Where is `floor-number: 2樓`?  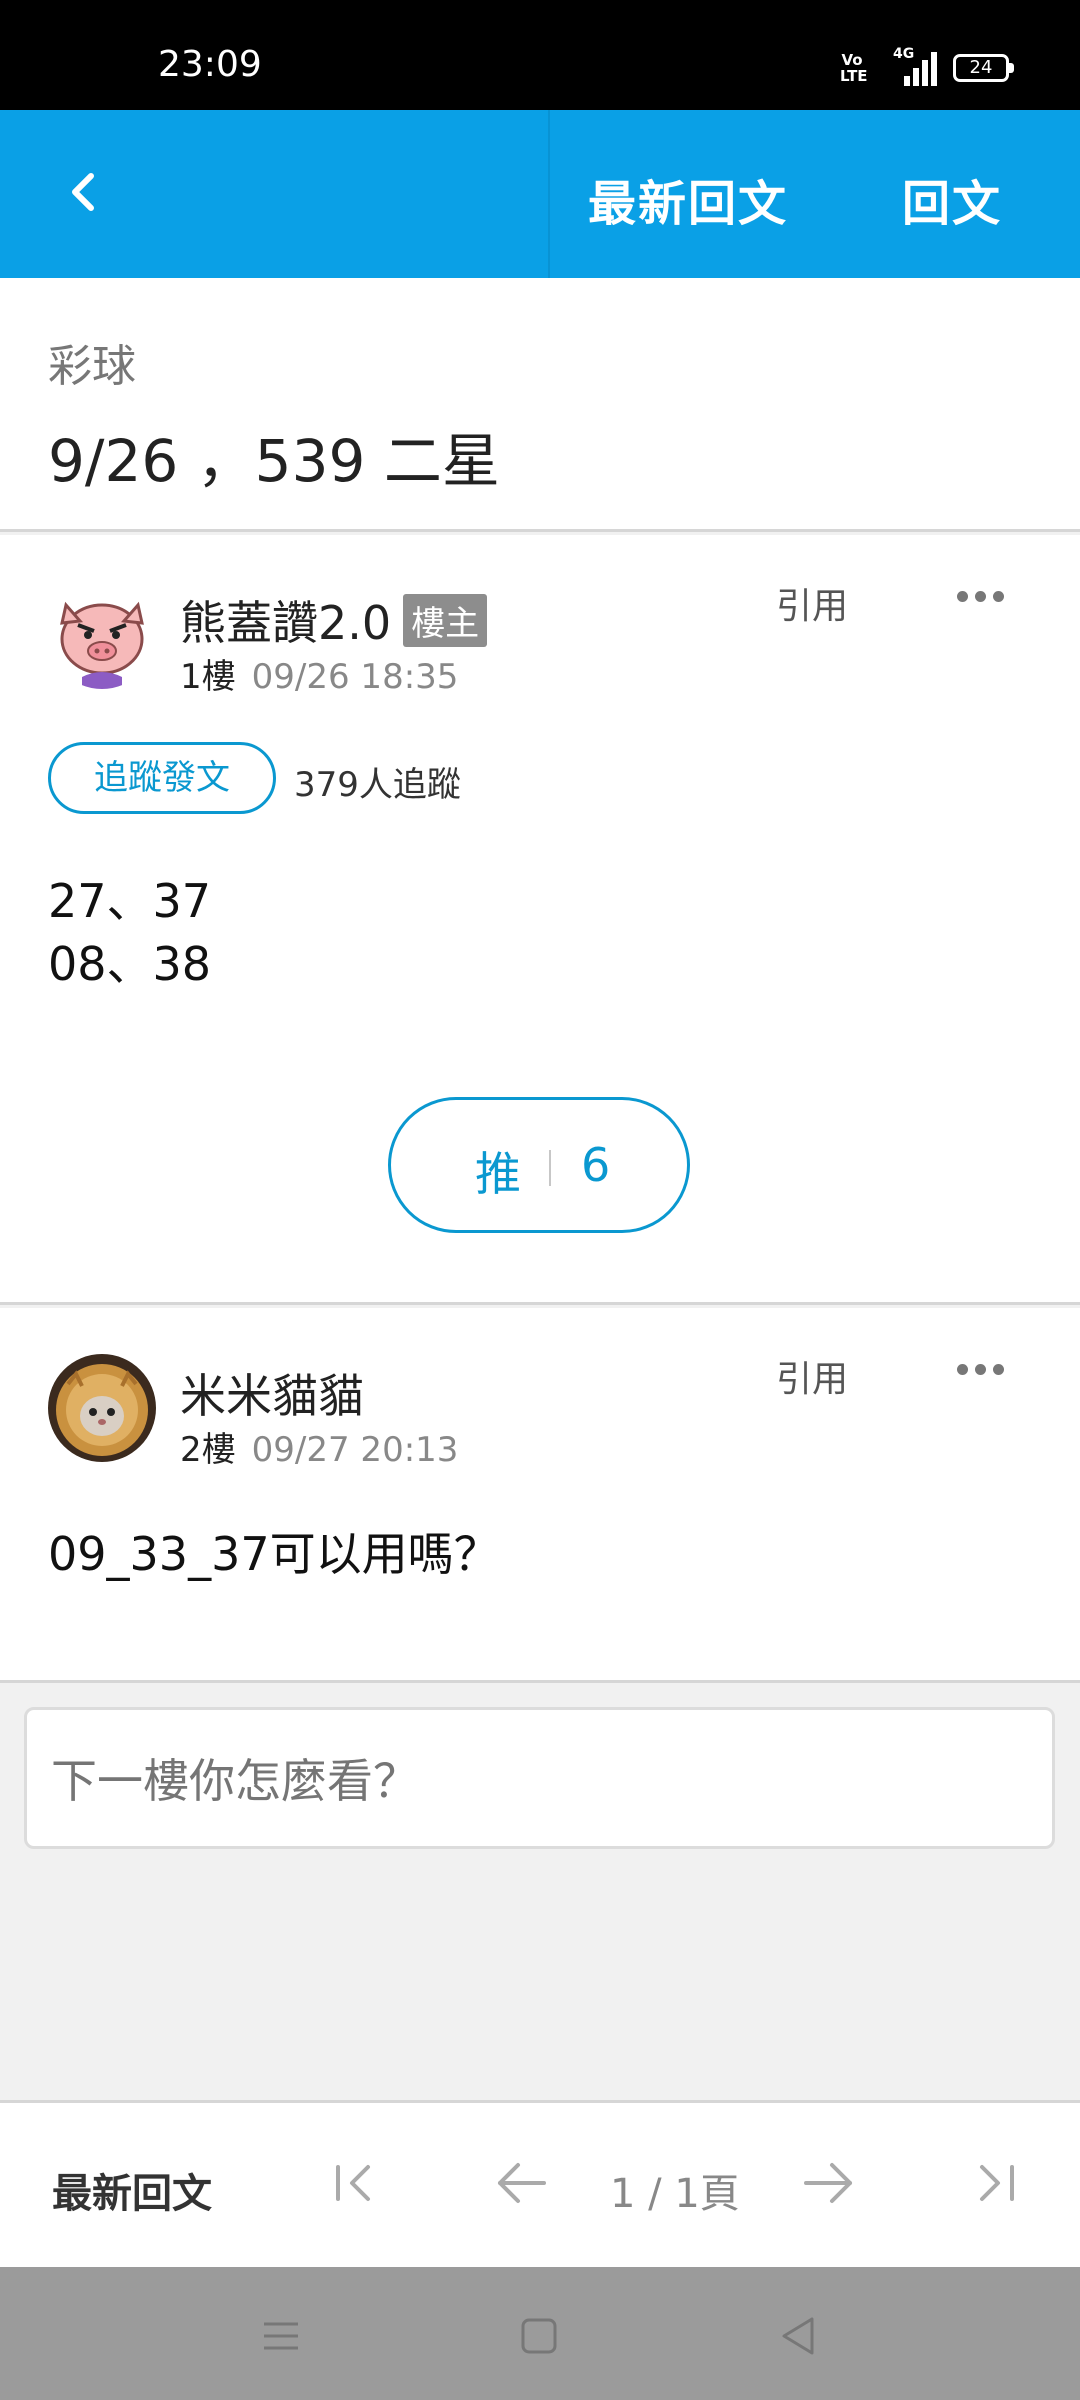 floor-number: 2樓 is located at coordinates (208, 1450).